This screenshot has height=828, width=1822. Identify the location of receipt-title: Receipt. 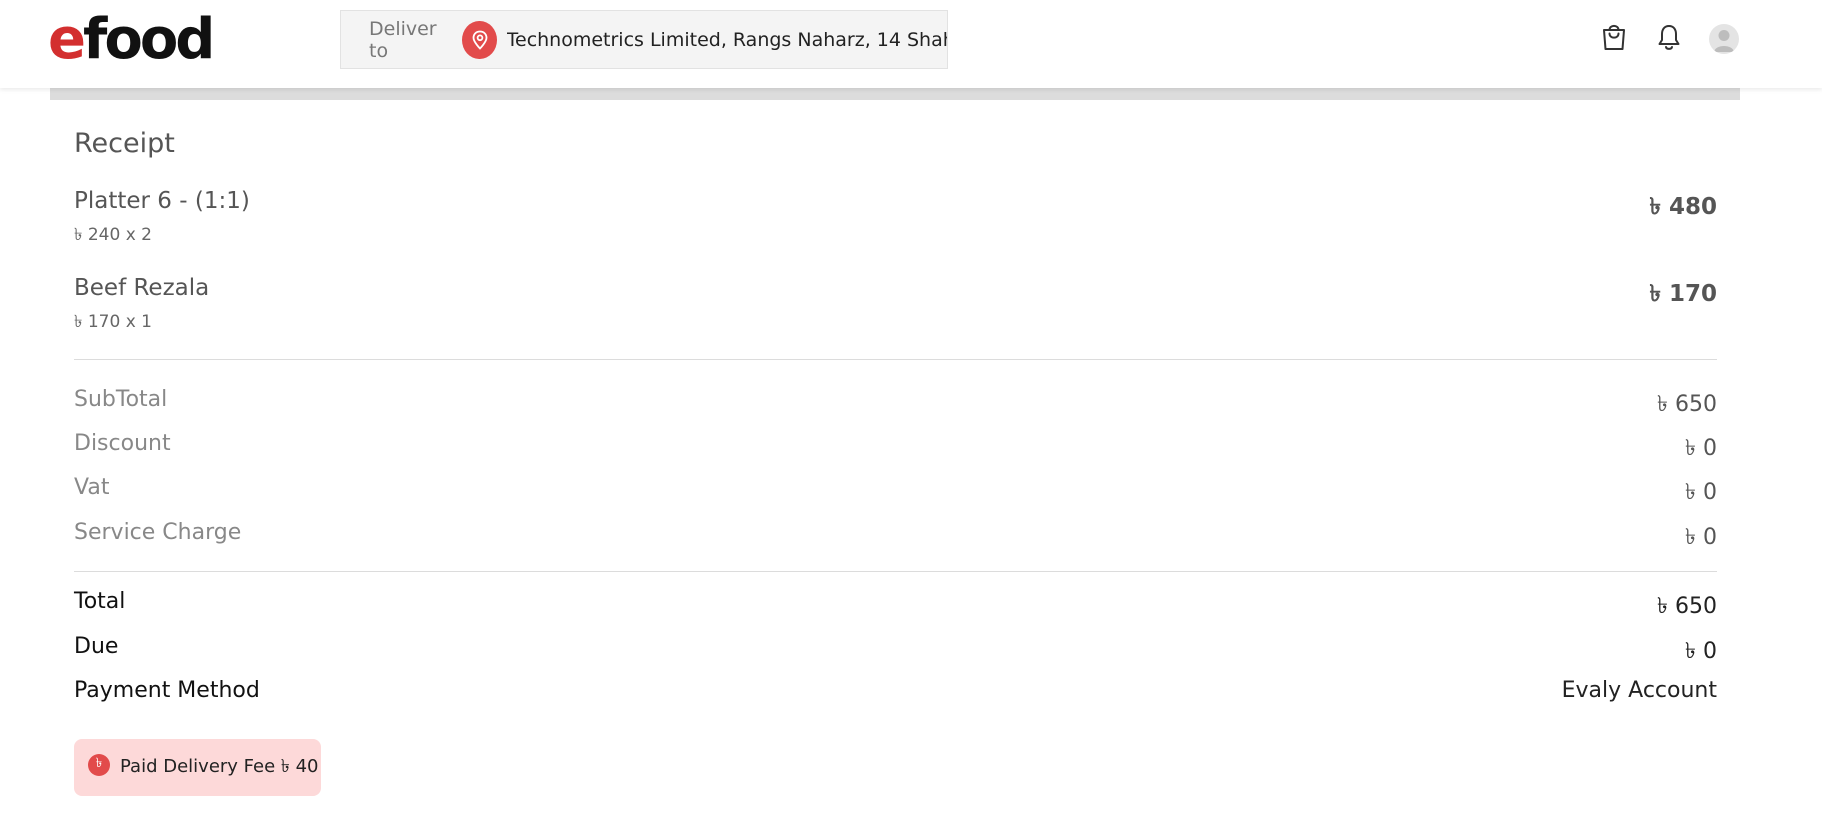
(124, 143).